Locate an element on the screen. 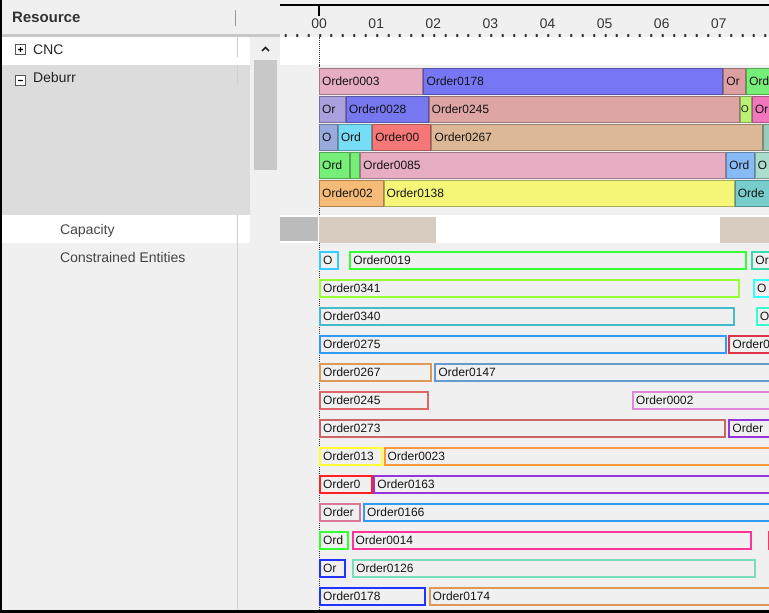 The image size is (769, 613). tree-item: Capacity is located at coordinates (87, 229).